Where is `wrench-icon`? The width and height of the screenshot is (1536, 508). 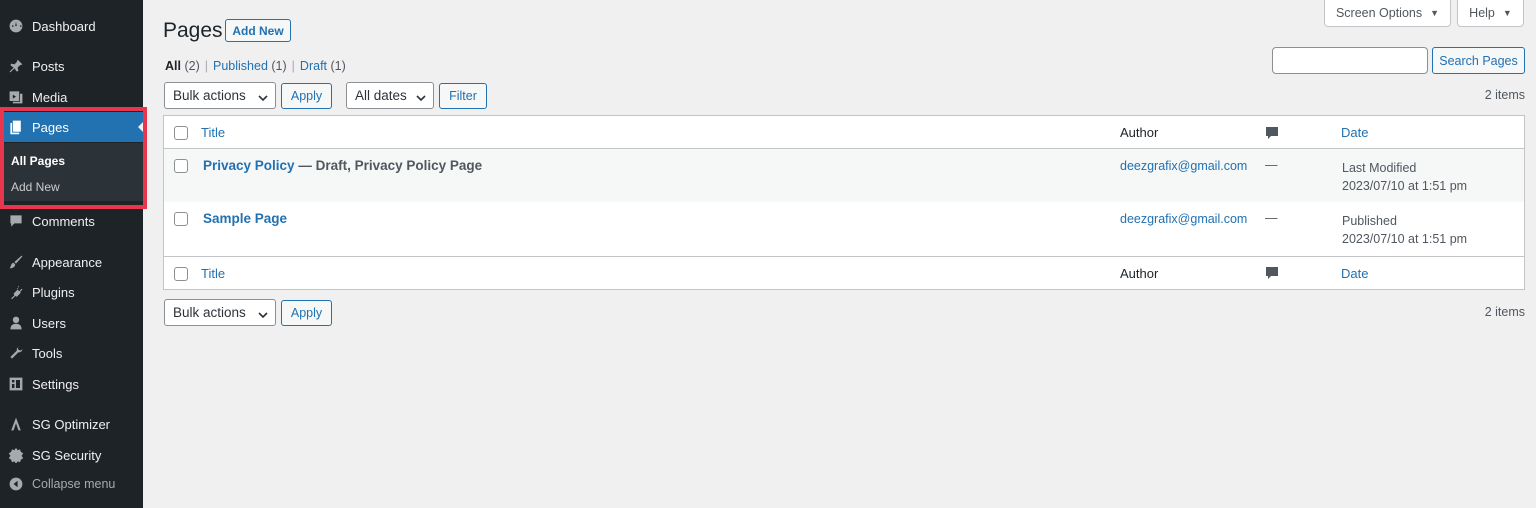 wrench-icon is located at coordinates (16, 353).